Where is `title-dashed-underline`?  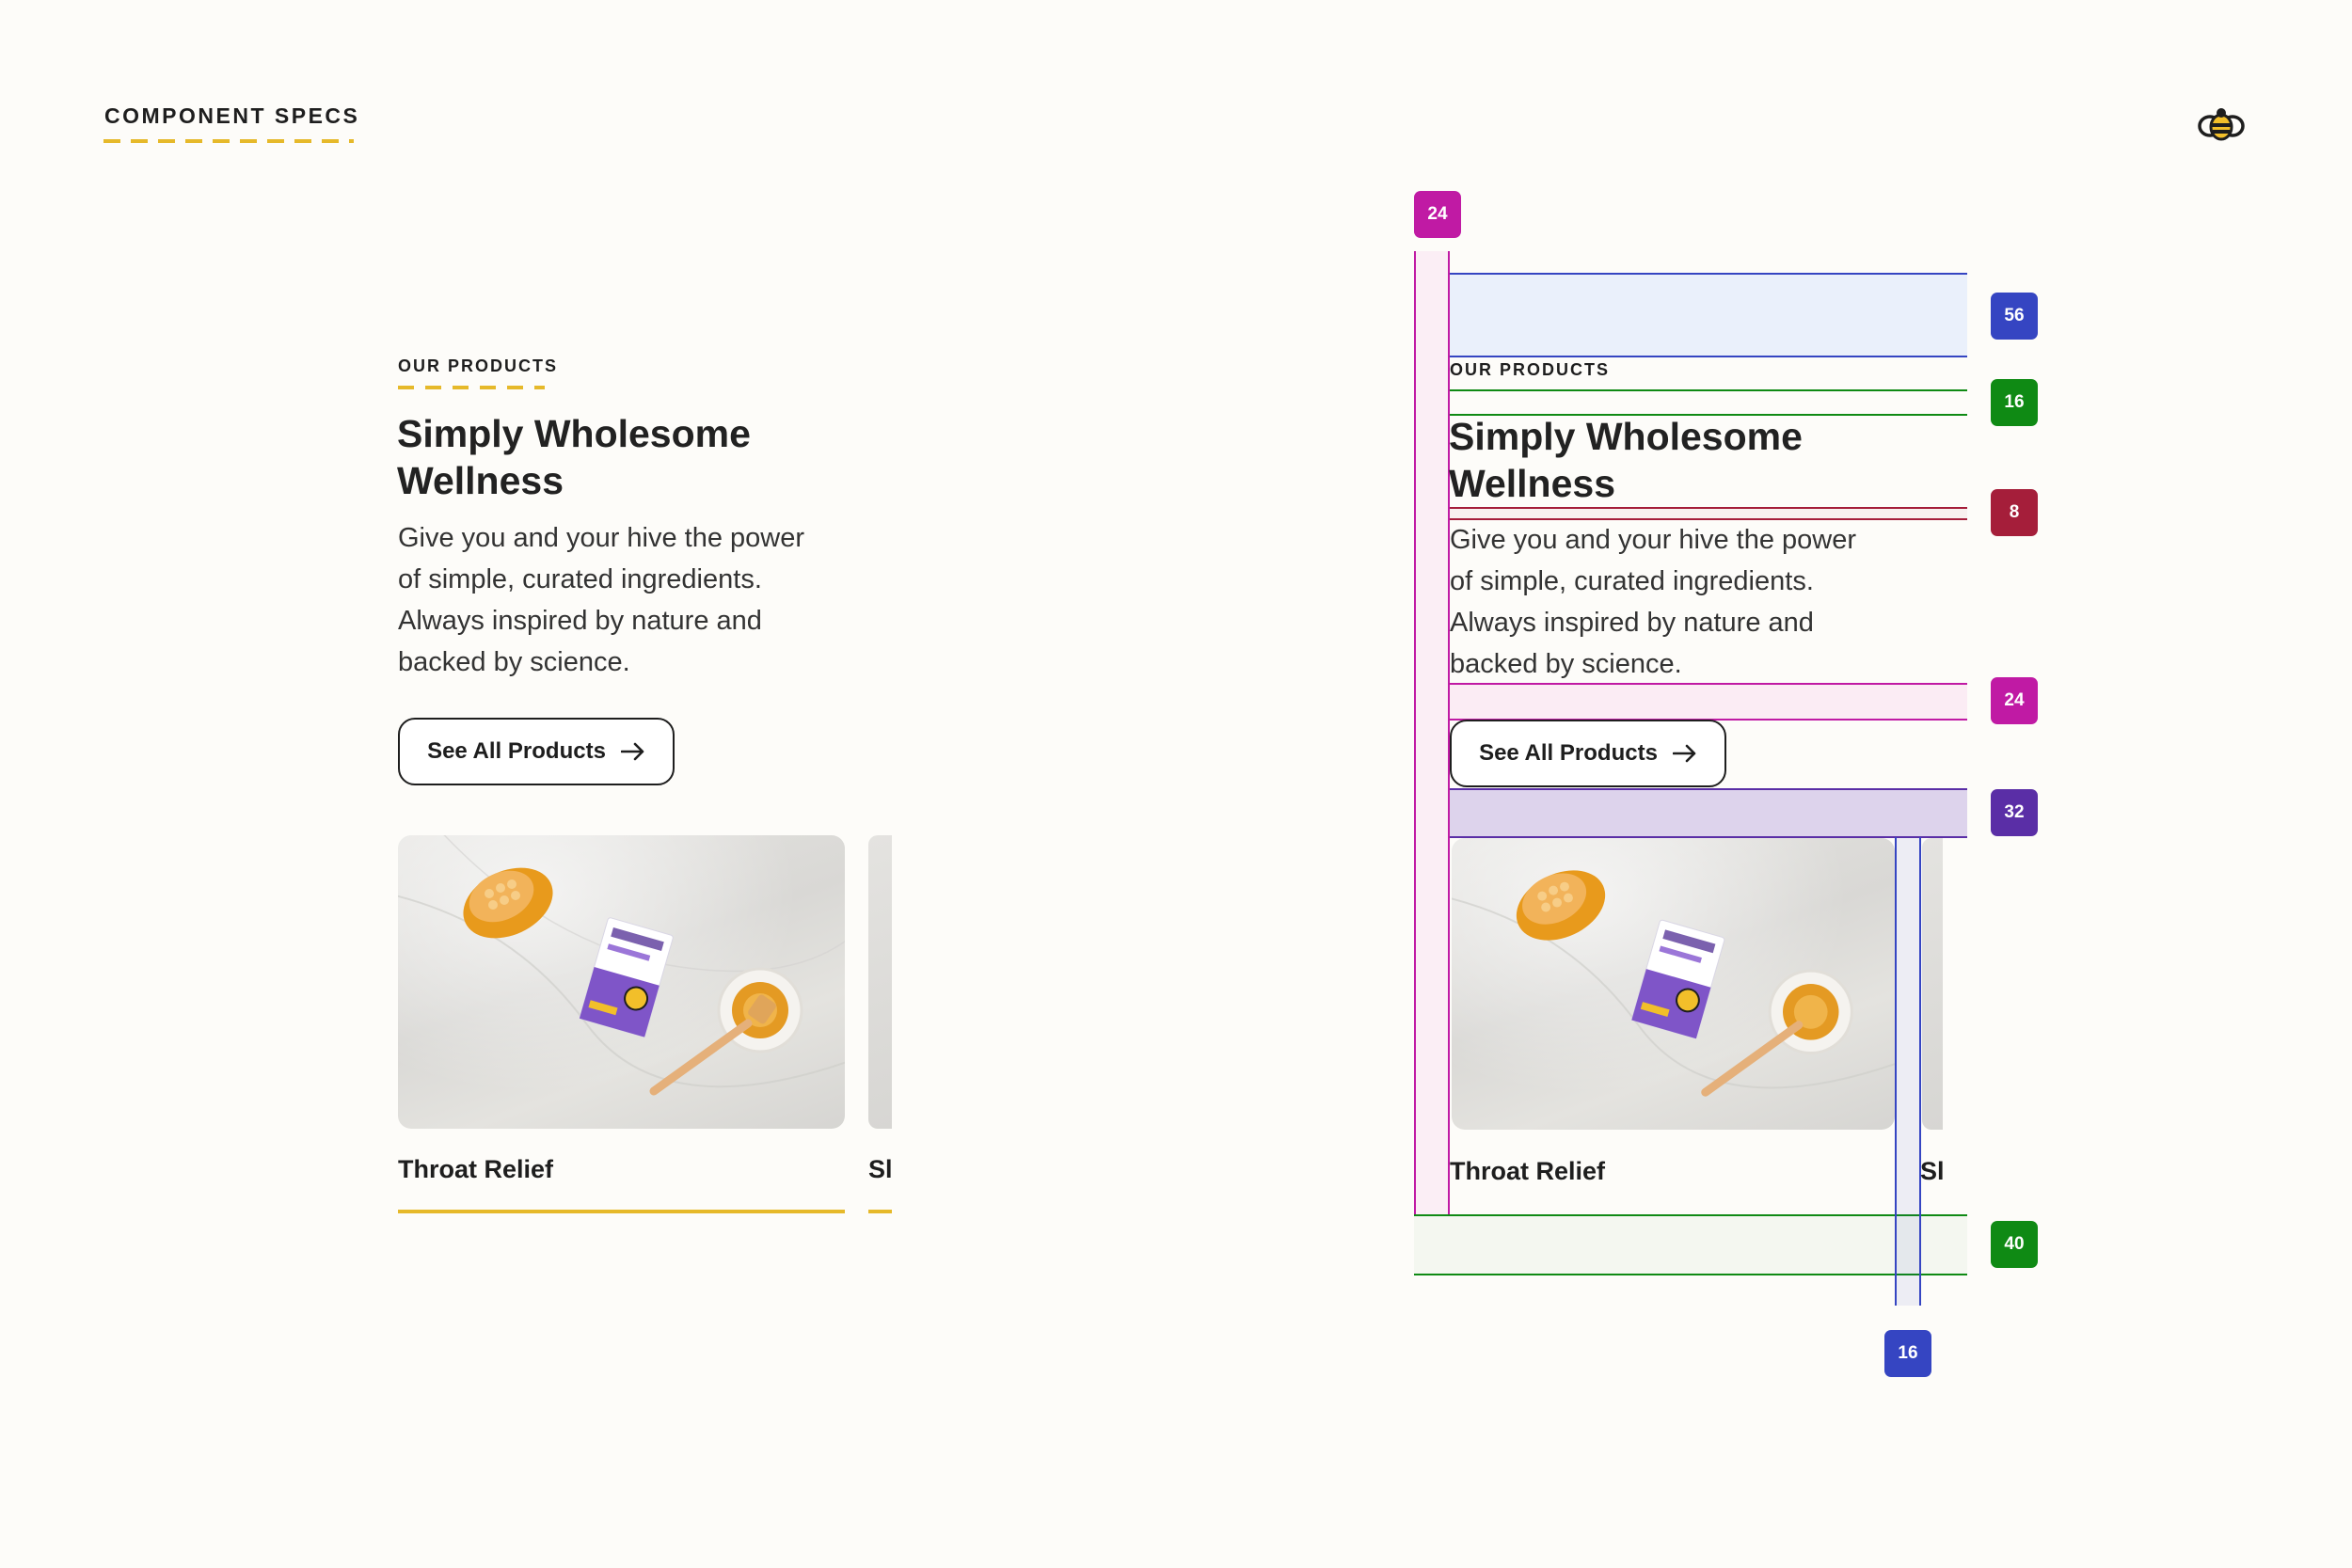
title-dashed-underline is located at coordinates (228, 141).